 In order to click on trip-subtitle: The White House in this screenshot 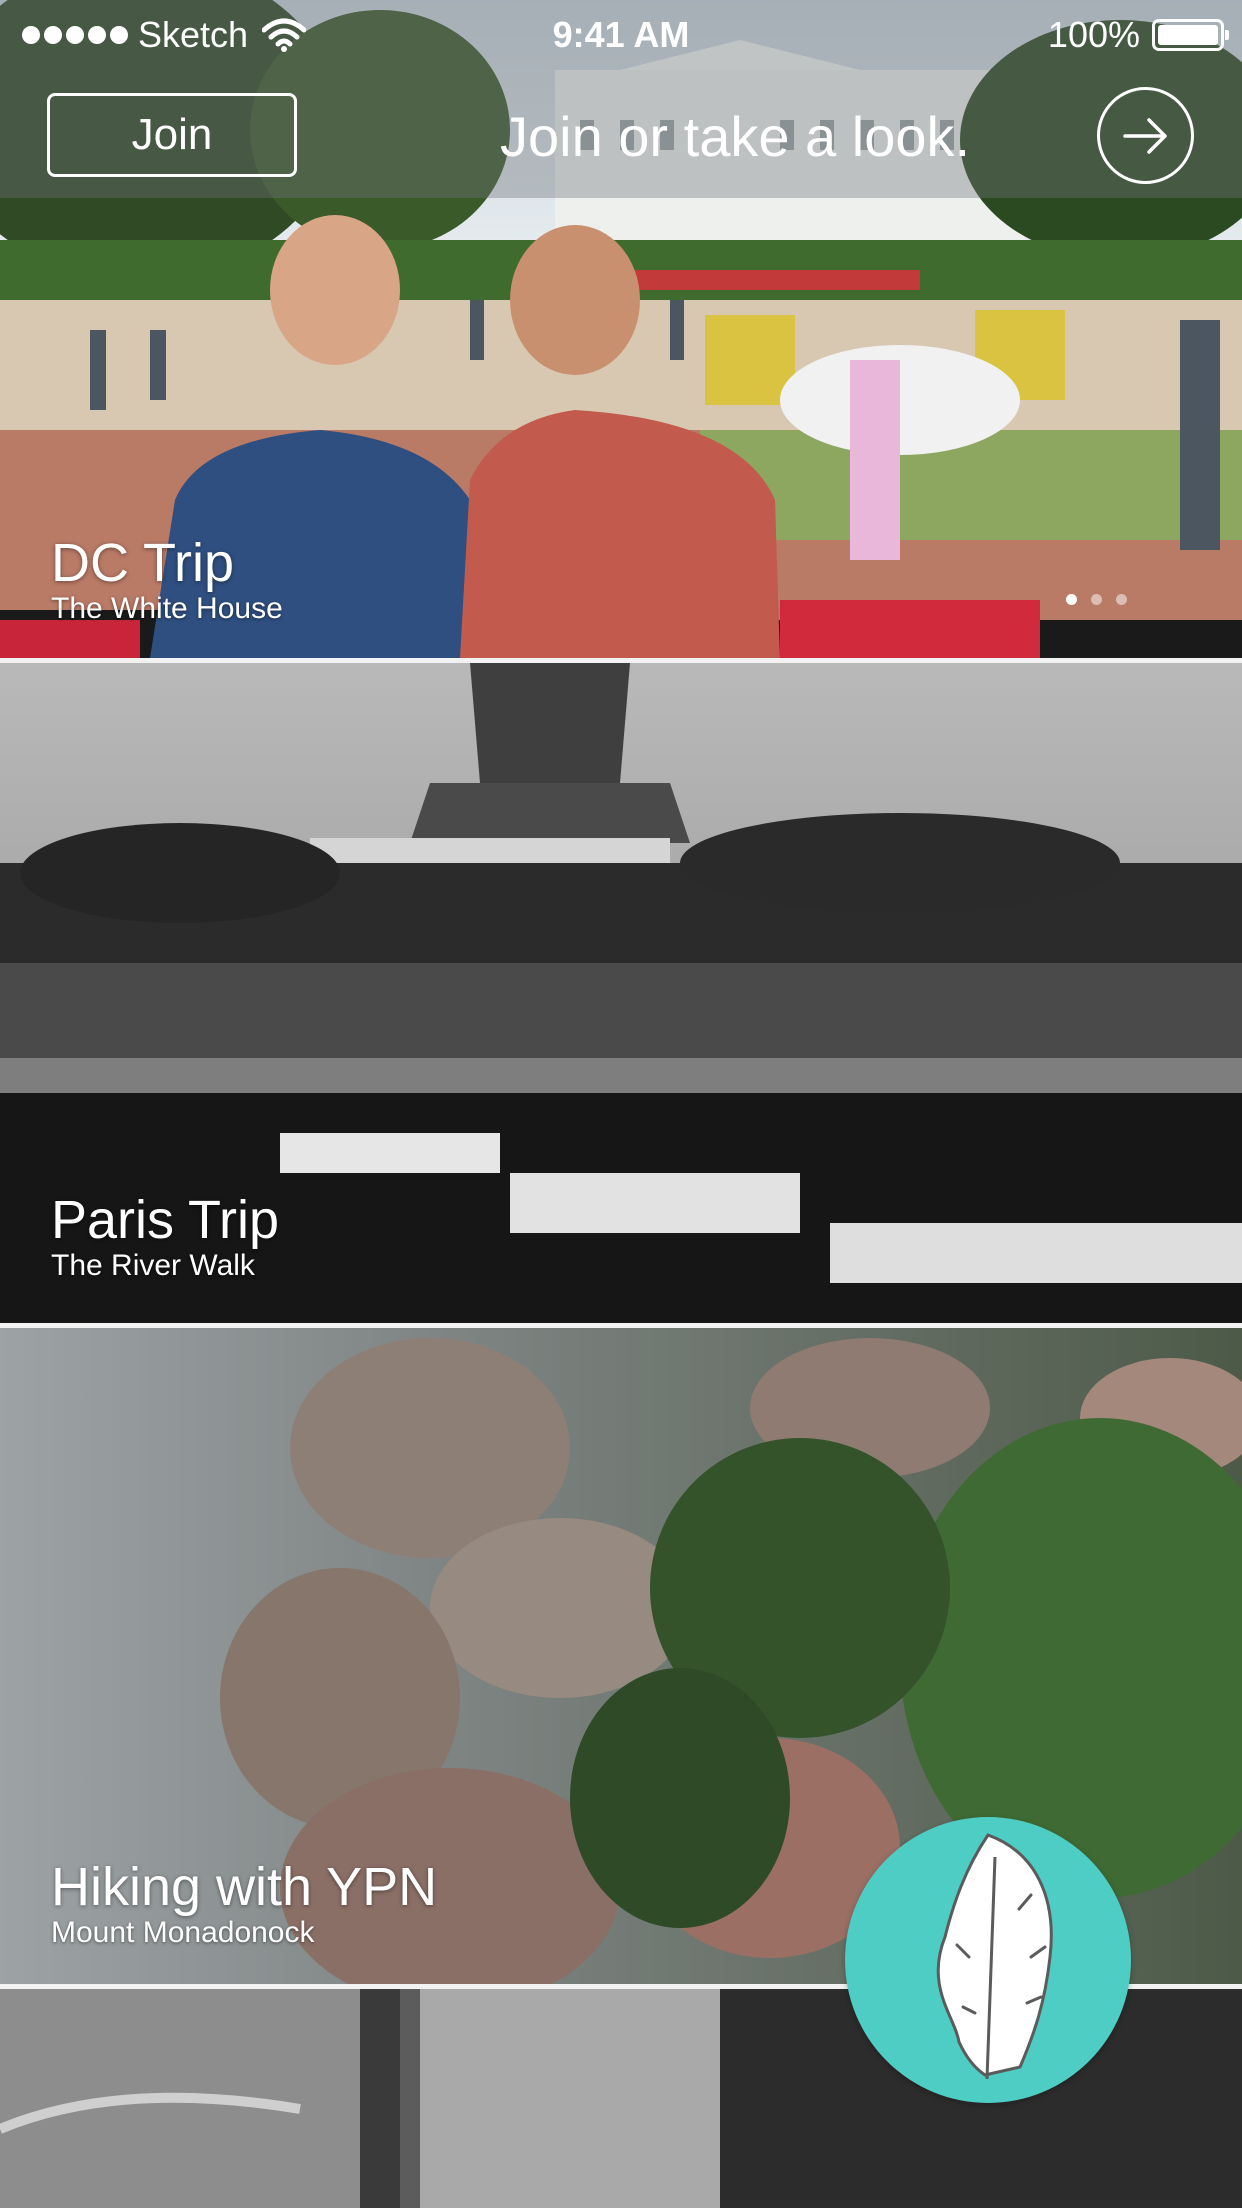, I will do `click(167, 608)`.